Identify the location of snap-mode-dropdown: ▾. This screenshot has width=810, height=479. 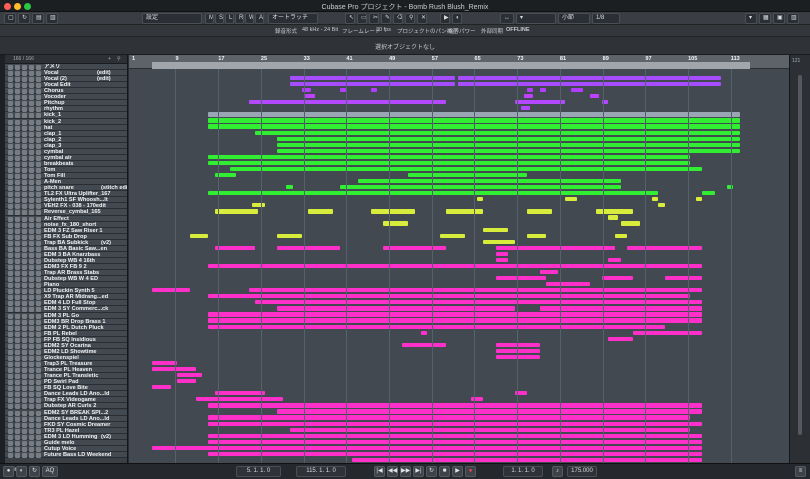
(536, 18).